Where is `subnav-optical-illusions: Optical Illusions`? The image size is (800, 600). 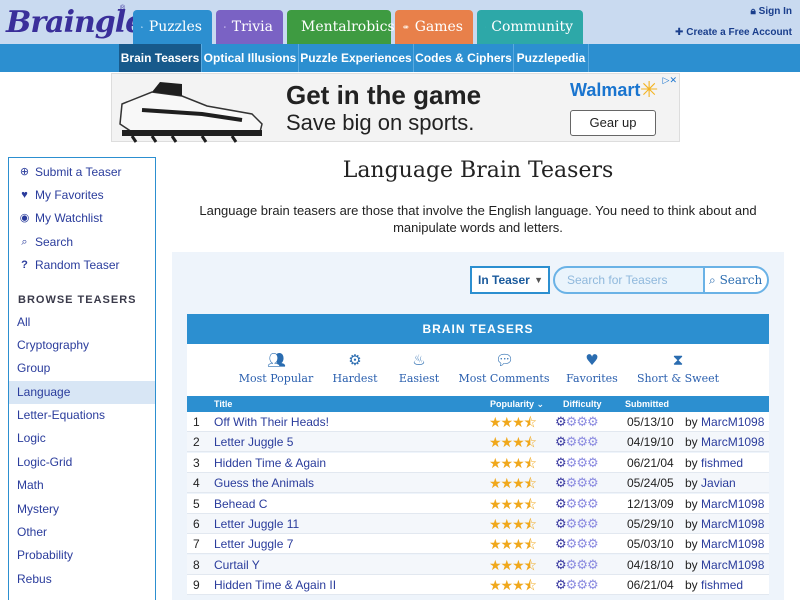
subnav-optical-illusions: Optical Illusions is located at coordinates (250, 58).